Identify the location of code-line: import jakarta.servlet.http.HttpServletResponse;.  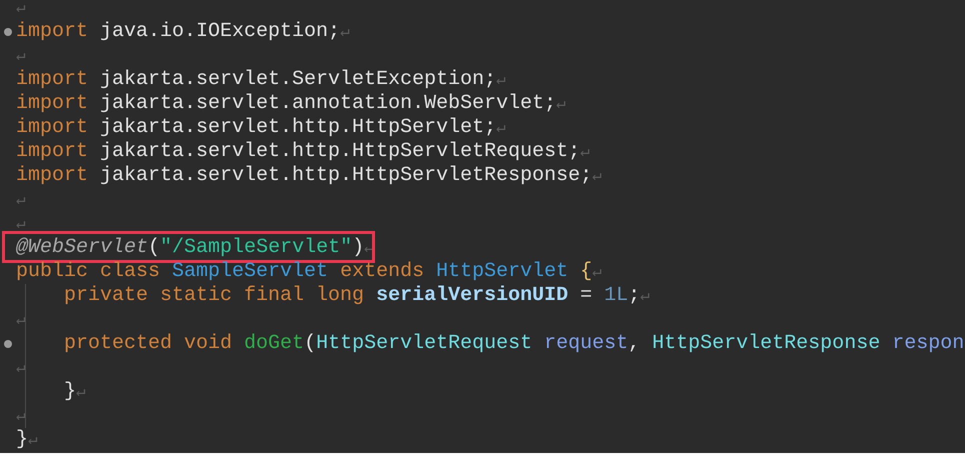
(304, 176).